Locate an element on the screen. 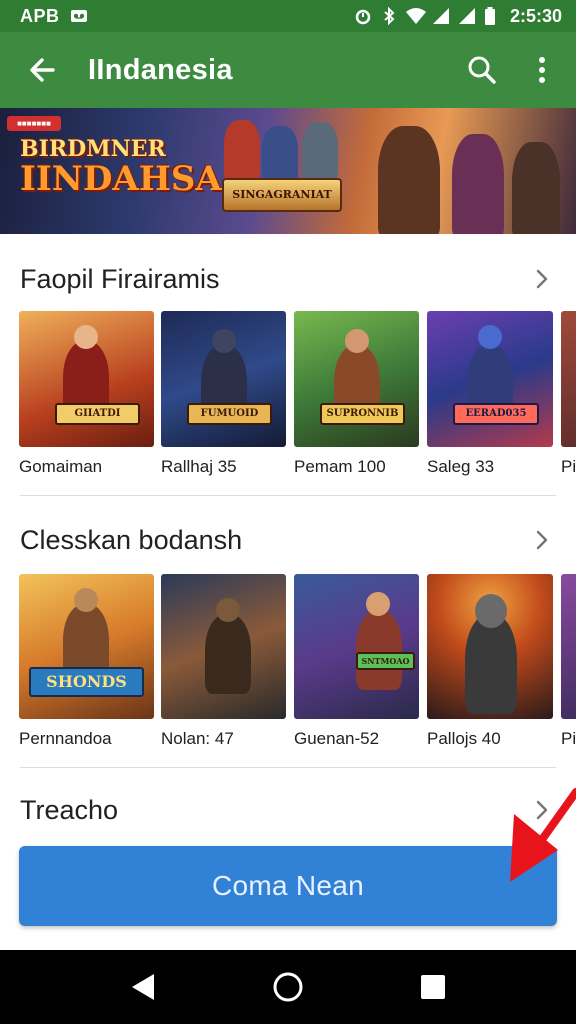 This screenshot has height=1024, width=576. game-title-art: SHONDS is located at coordinates (86, 682).